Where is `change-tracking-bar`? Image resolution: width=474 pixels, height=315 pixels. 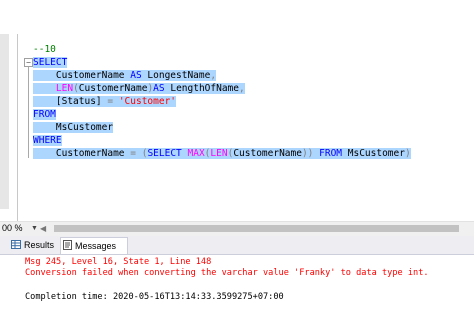 change-tracking-bar is located at coordinates (21, 127).